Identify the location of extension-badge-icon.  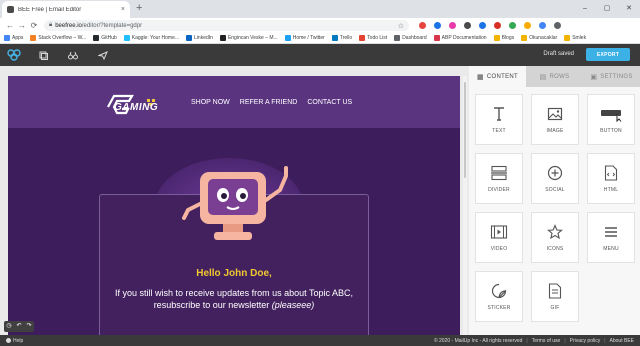
(497, 25).